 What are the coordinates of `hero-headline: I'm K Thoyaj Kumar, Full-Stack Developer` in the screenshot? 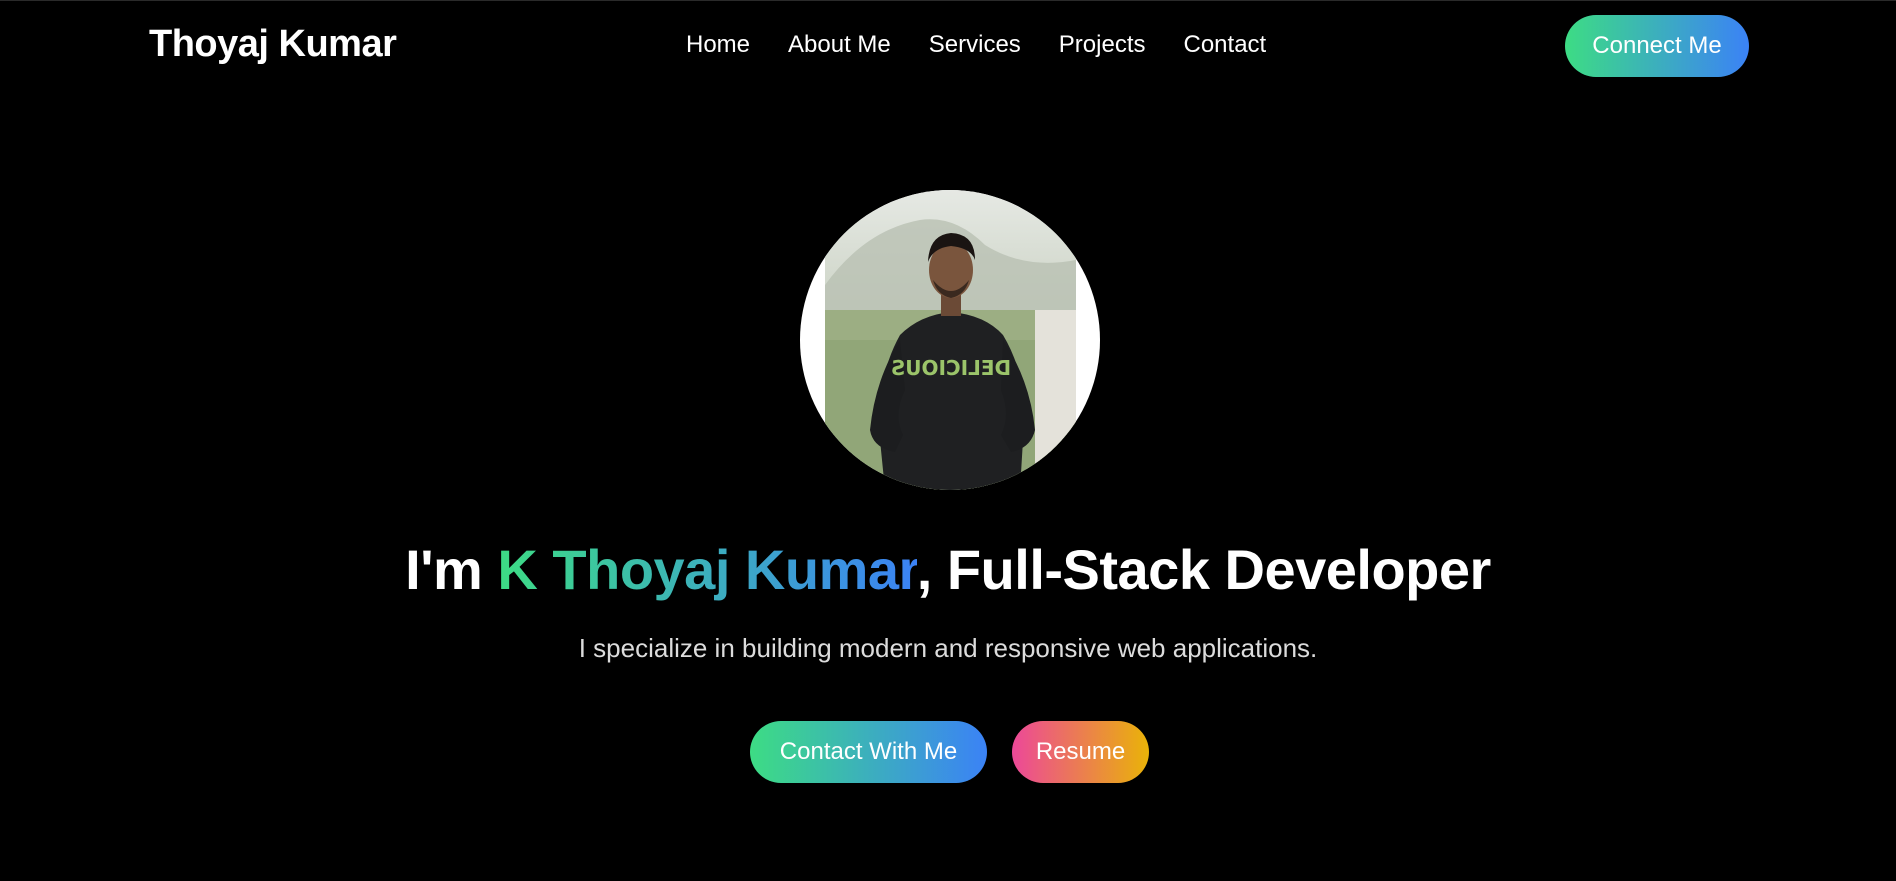 It's located at (948, 569).